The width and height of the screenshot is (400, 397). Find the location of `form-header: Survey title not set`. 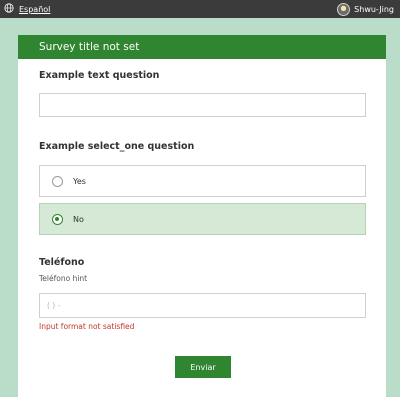

form-header: Survey title not set is located at coordinates (202, 47).